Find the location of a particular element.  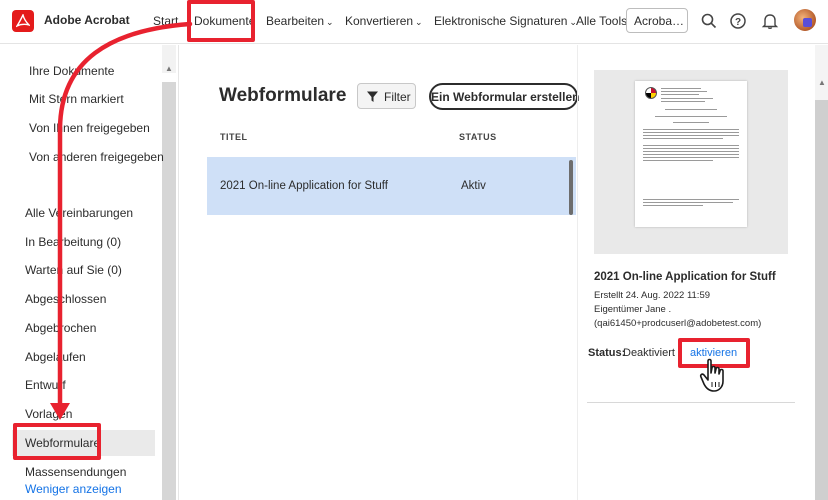

nav-konvertieren: Konvertieren ⌄ is located at coordinates (384, 21).